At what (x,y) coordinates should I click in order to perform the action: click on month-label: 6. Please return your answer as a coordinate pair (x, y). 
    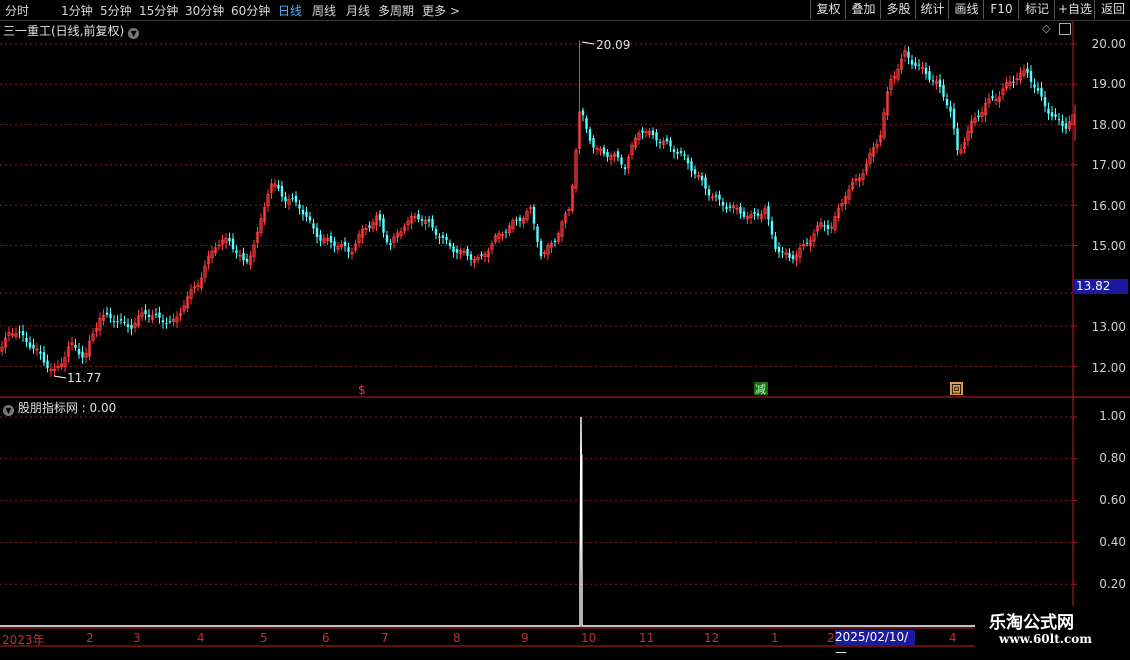
    Looking at the image, I should click on (326, 638).